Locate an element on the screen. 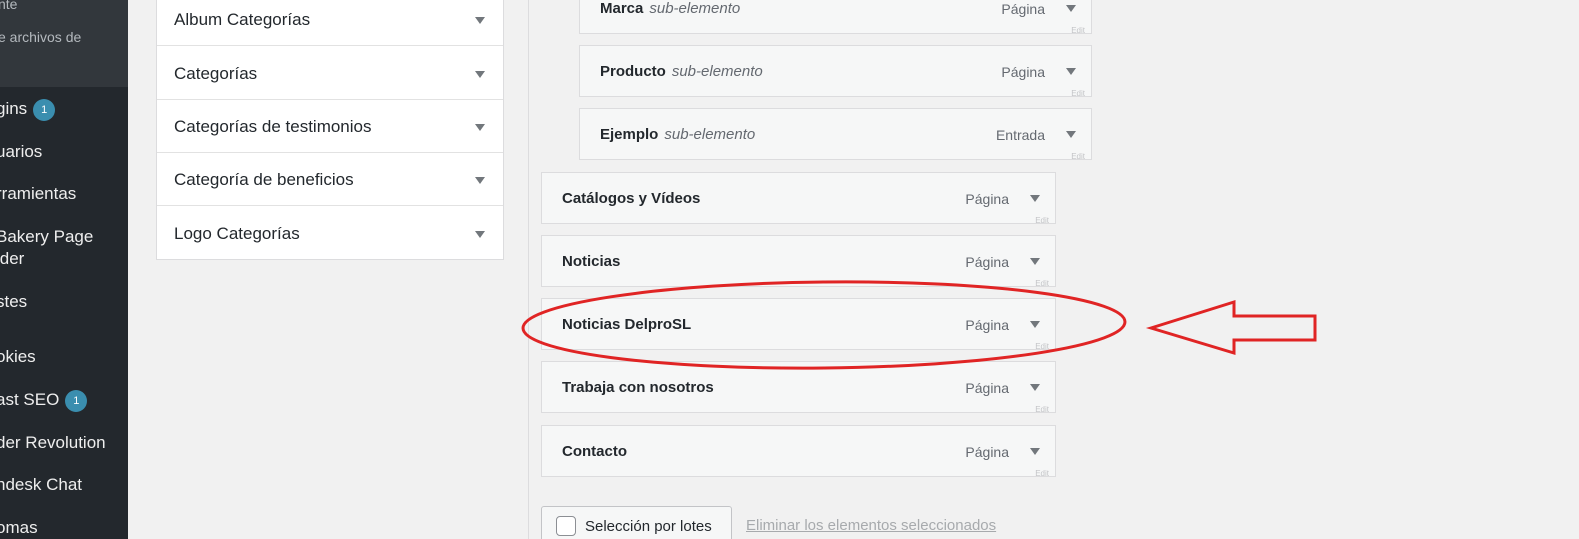 The height and width of the screenshot is (539, 1579). menu-item-title: Trabaja con nosotros is located at coordinates (638, 387).